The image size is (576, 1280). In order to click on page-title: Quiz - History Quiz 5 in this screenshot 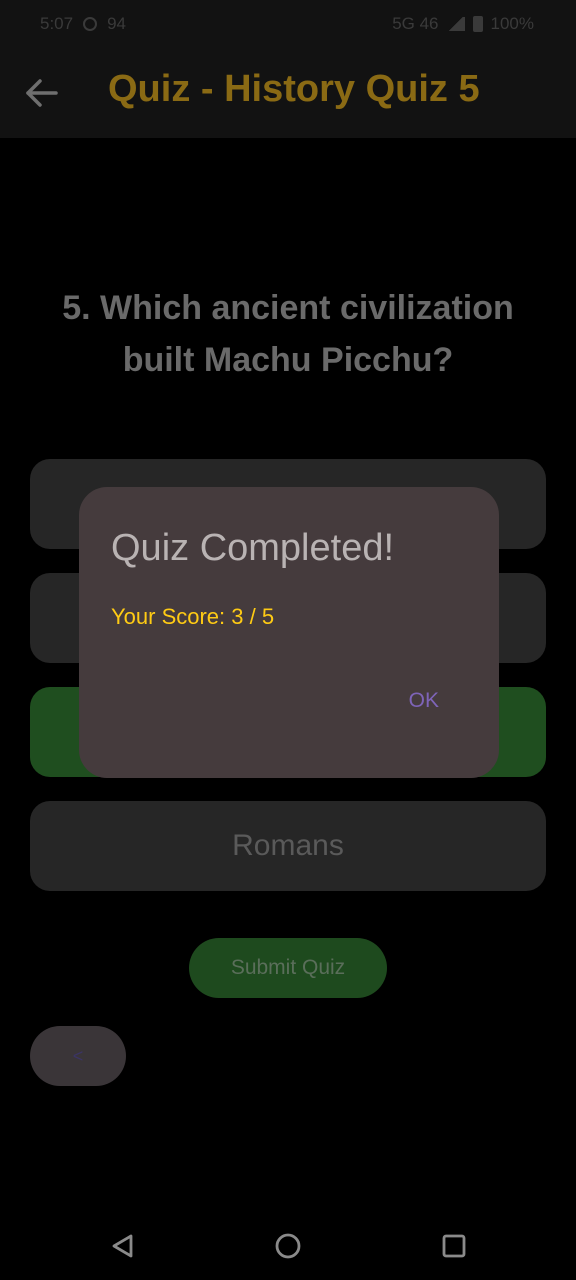, I will do `click(294, 89)`.